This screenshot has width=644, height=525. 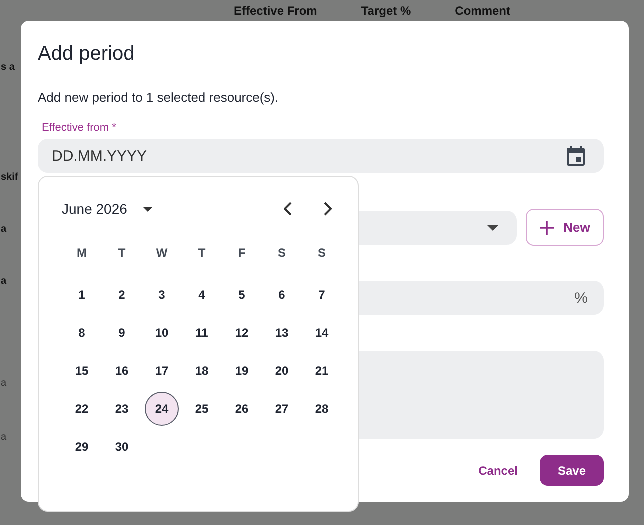 What do you see at coordinates (386, 11) in the screenshot?
I see `column-header: Target %` at bounding box center [386, 11].